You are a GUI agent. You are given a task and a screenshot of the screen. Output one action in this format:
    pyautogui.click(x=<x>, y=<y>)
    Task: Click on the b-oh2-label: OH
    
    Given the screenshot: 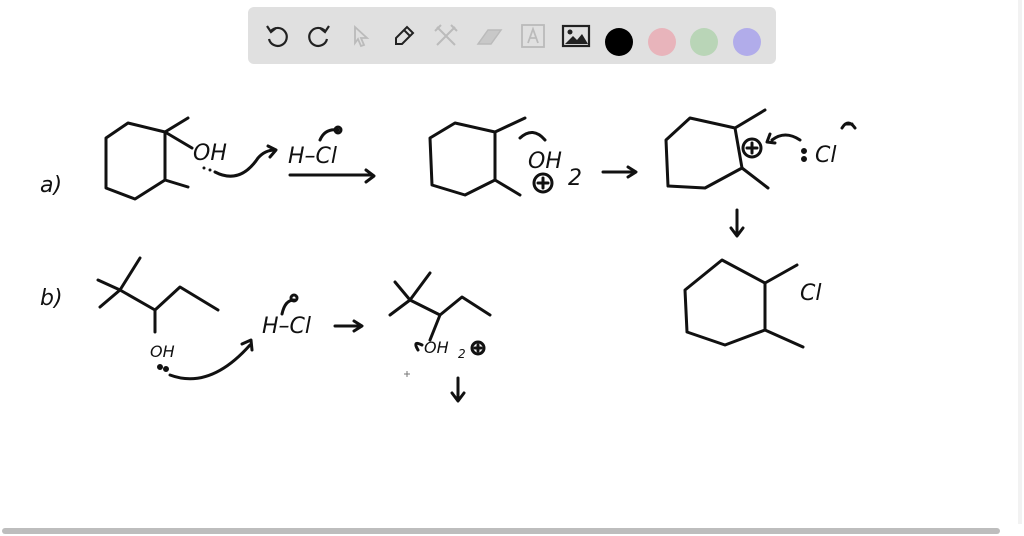 What is the action you would take?
    pyautogui.click(x=436, y=347)
    